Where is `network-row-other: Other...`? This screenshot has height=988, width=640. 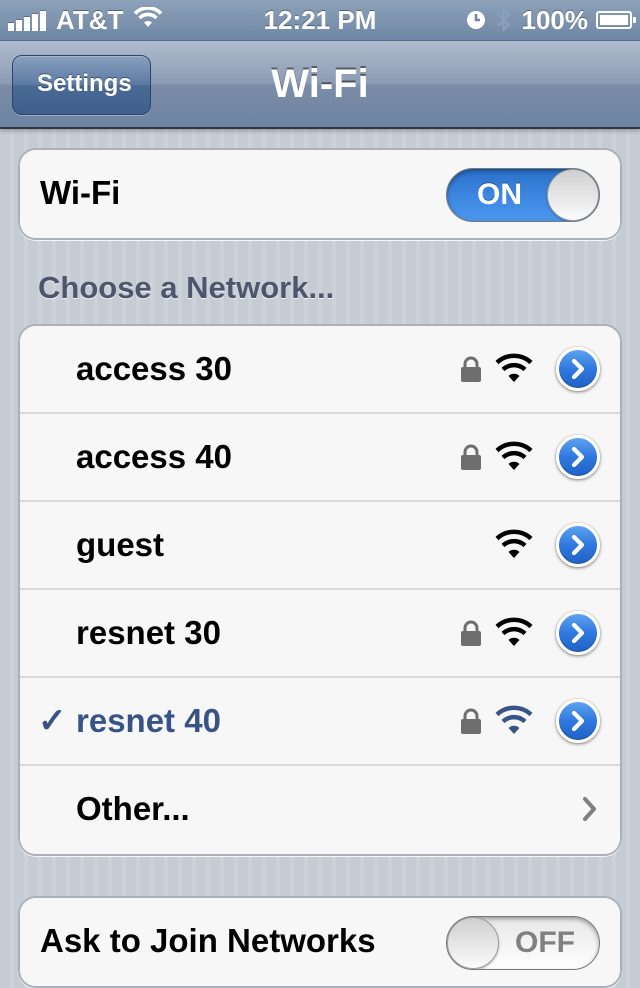
network-row-other: Other... is located at coordinates (320, 810).